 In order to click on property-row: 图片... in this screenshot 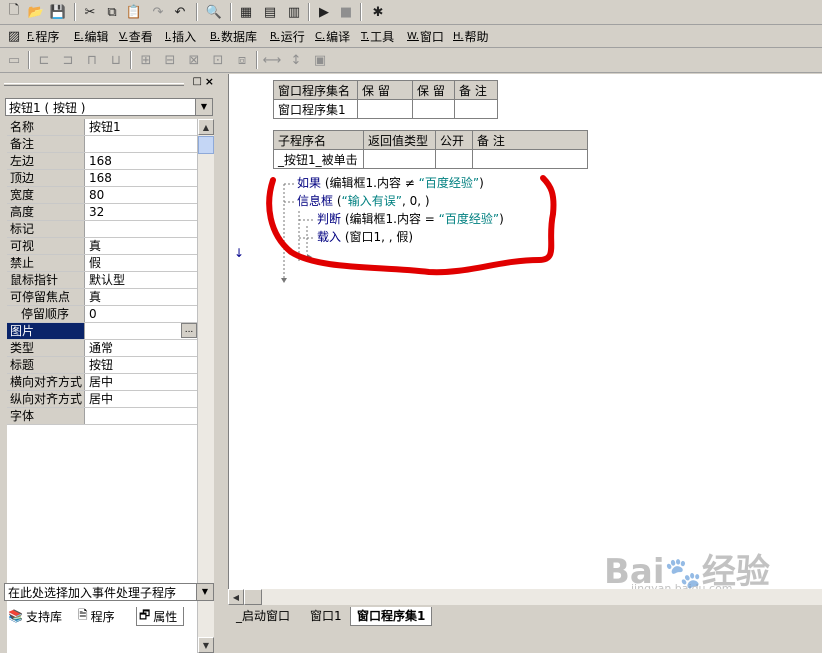, I will do `click(102, 331)`.